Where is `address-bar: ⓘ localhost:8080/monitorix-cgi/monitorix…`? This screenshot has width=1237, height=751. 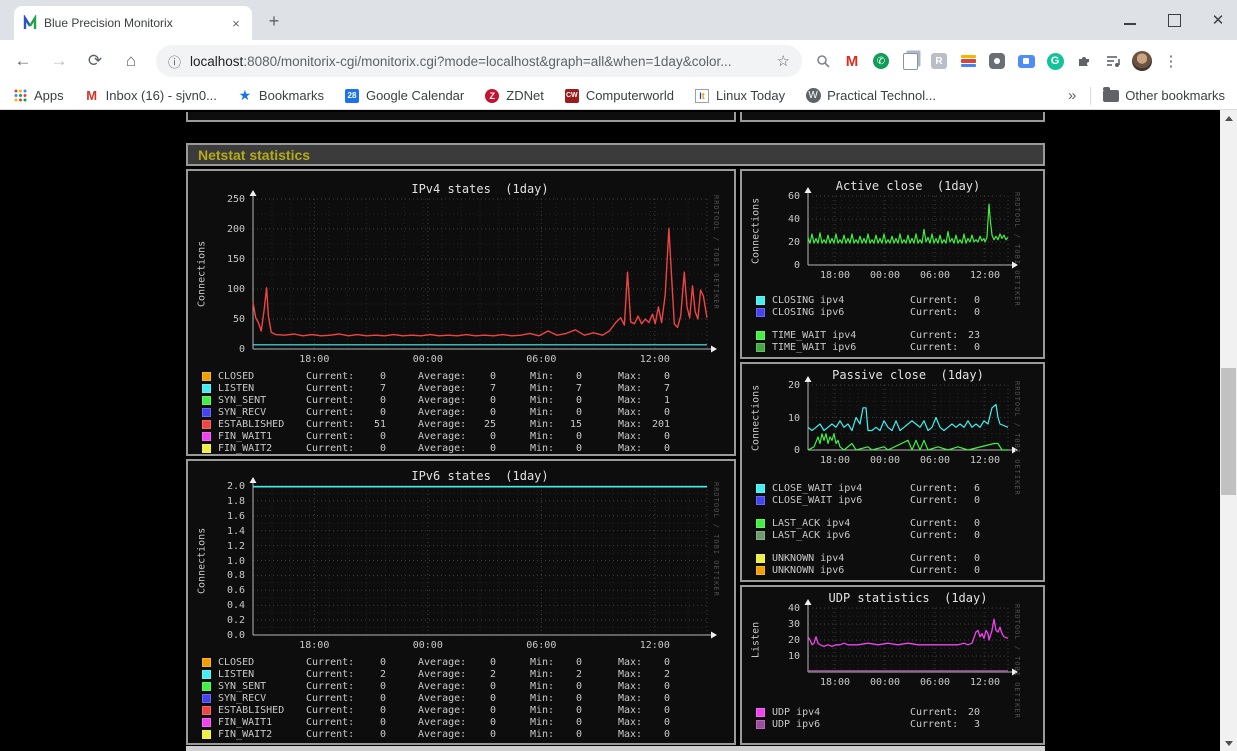
address-bar: ⓘ localhost:8080/monitorix-cgi/monitorix… is located at coordinates (479, 61).